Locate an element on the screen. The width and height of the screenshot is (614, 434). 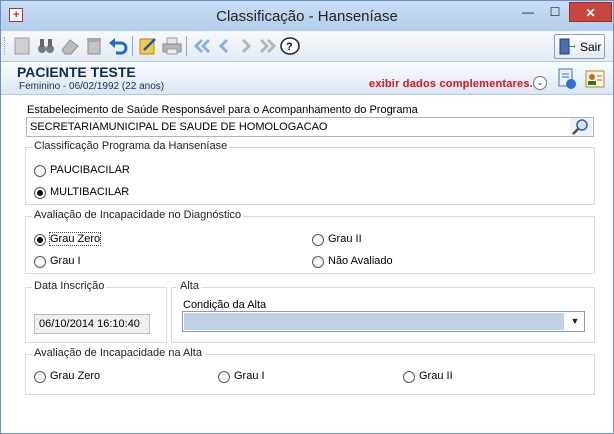
close-button: ✕ is located at coordinates (590, 12).